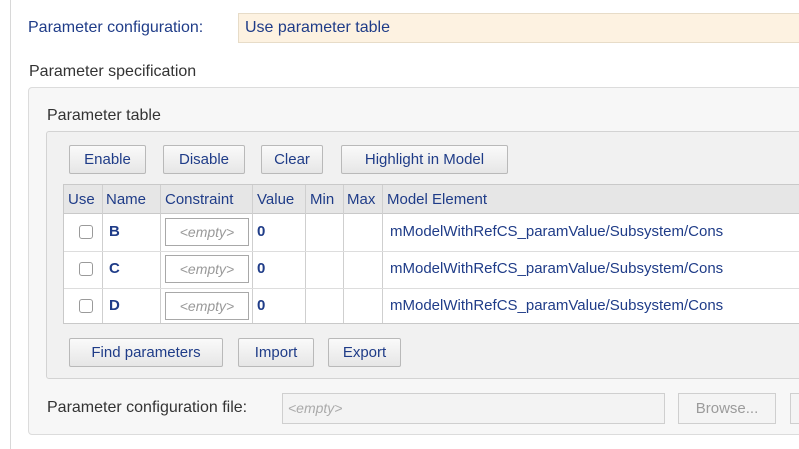  Describe the element at coordinates (81, 199) in the screenshot. I see `column-header-use: Use` at that location.